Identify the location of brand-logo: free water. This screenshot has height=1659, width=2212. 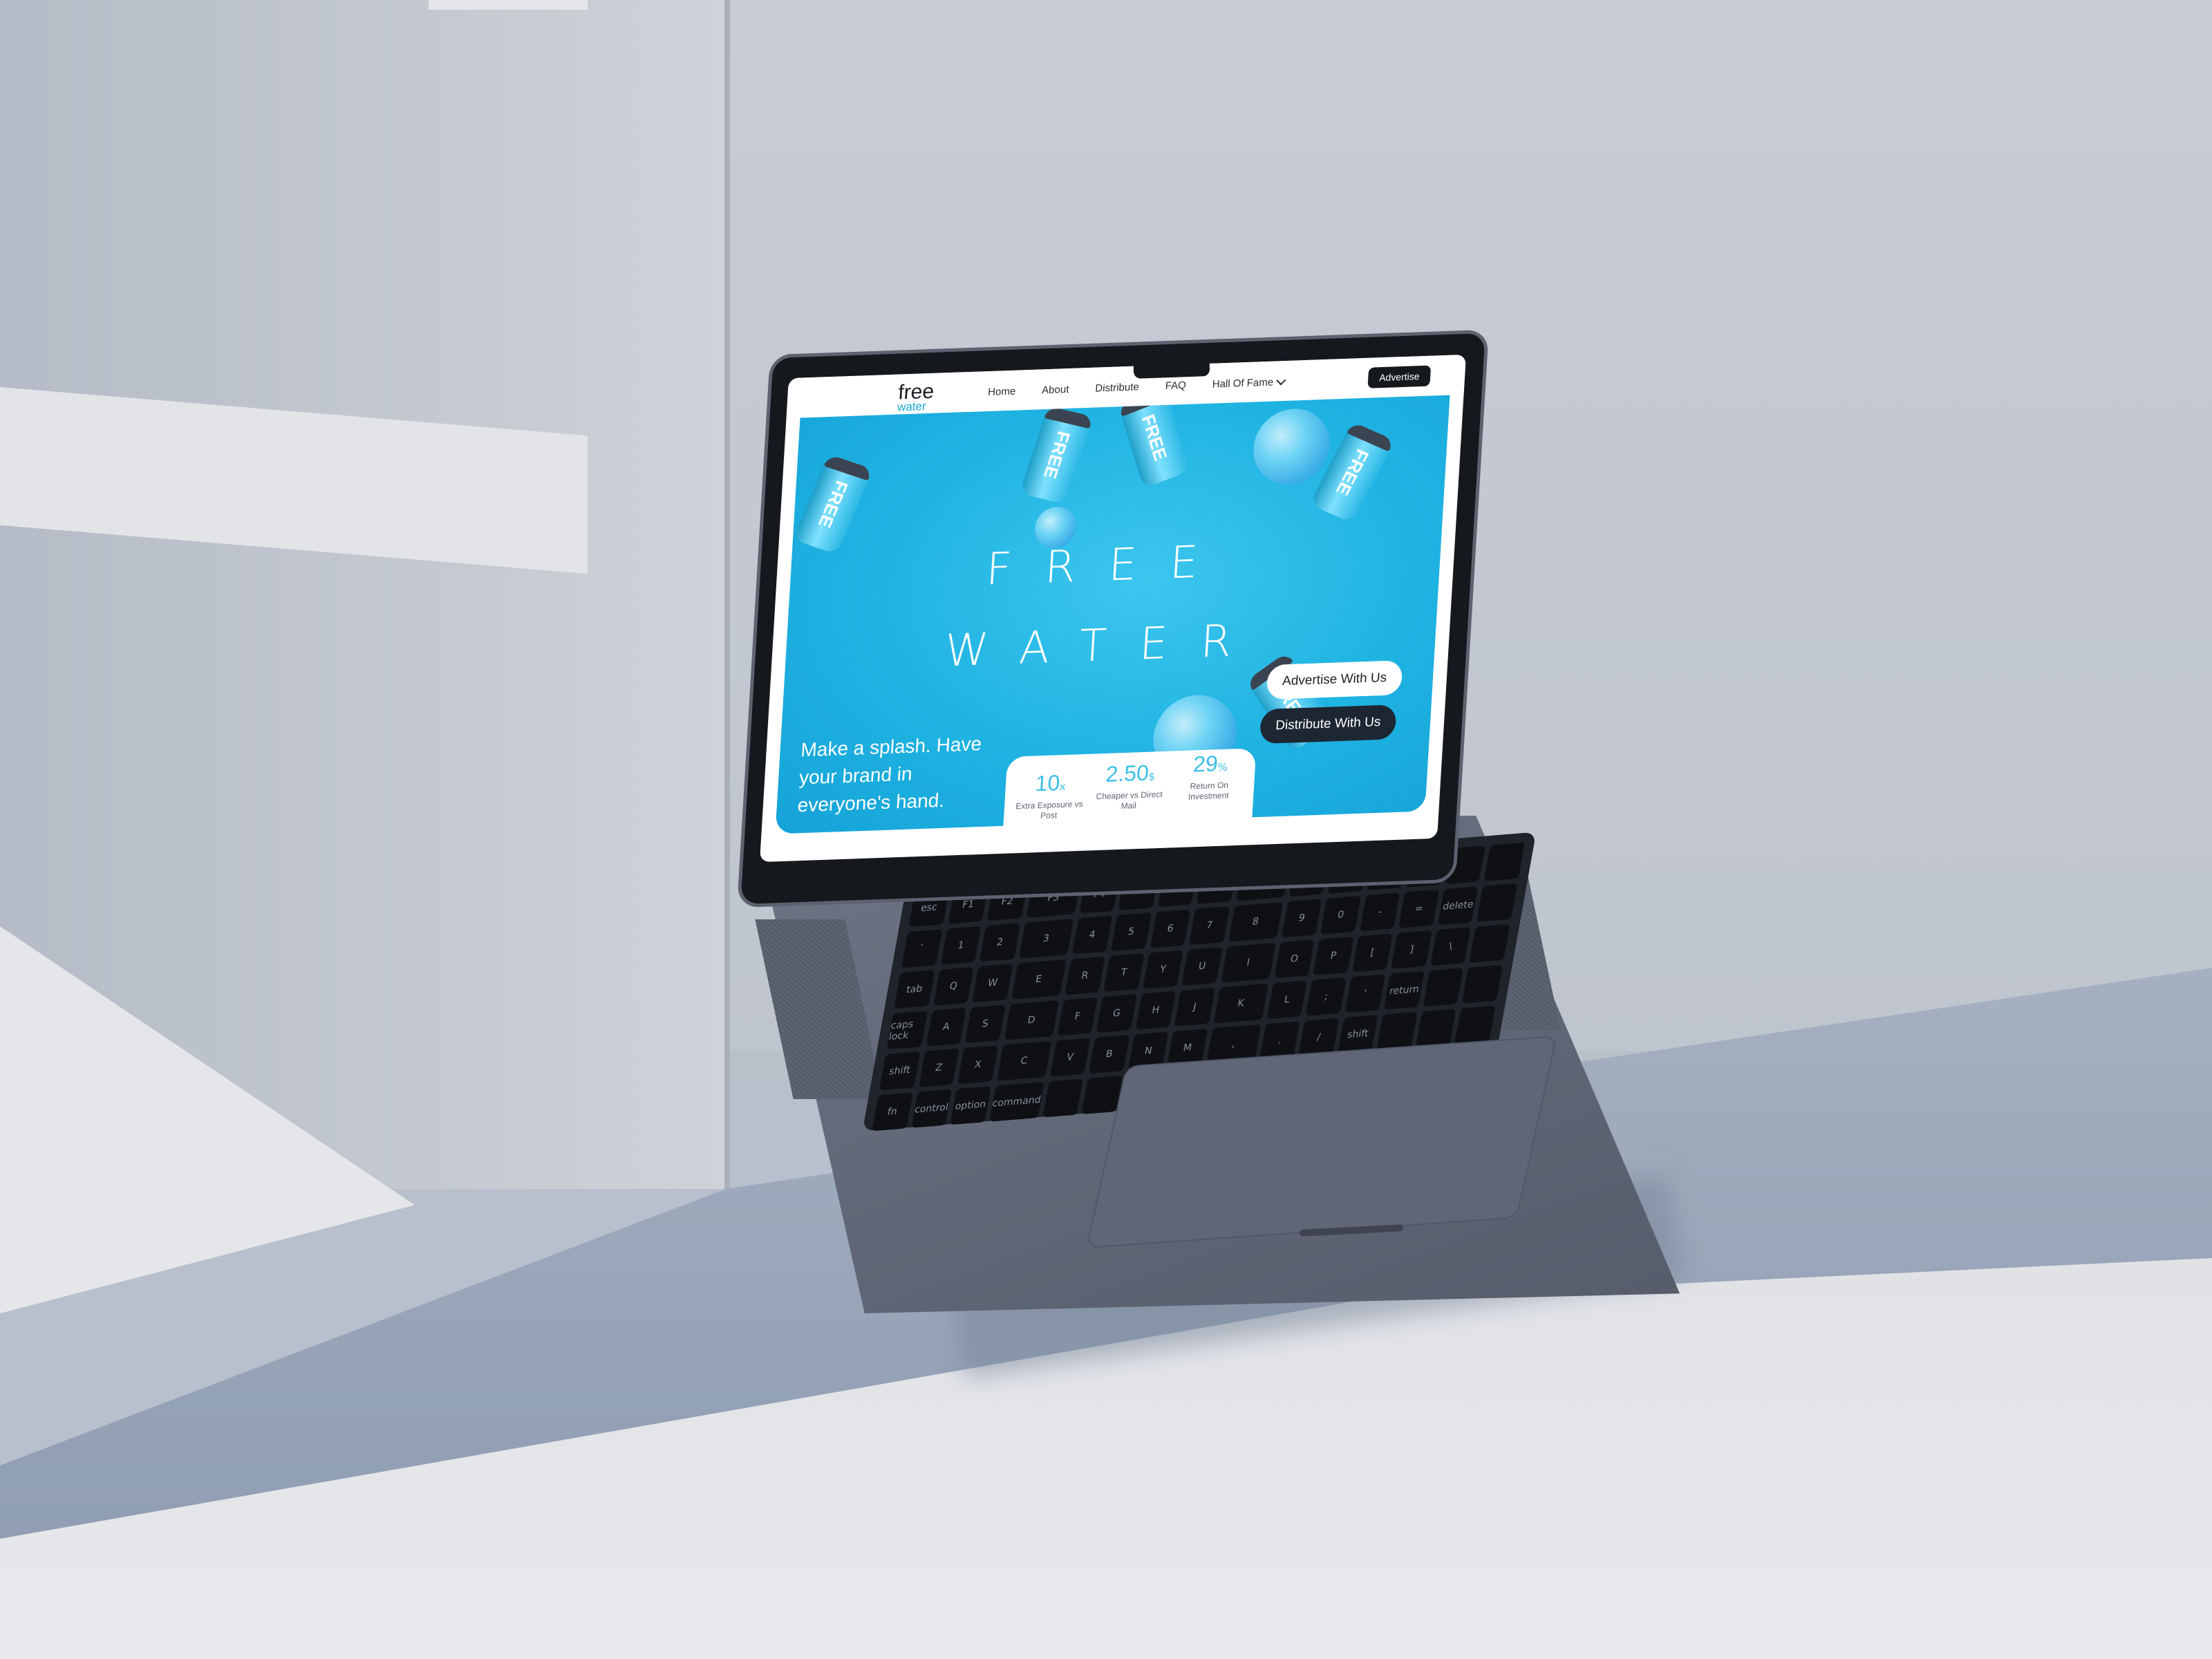
(916, 397).